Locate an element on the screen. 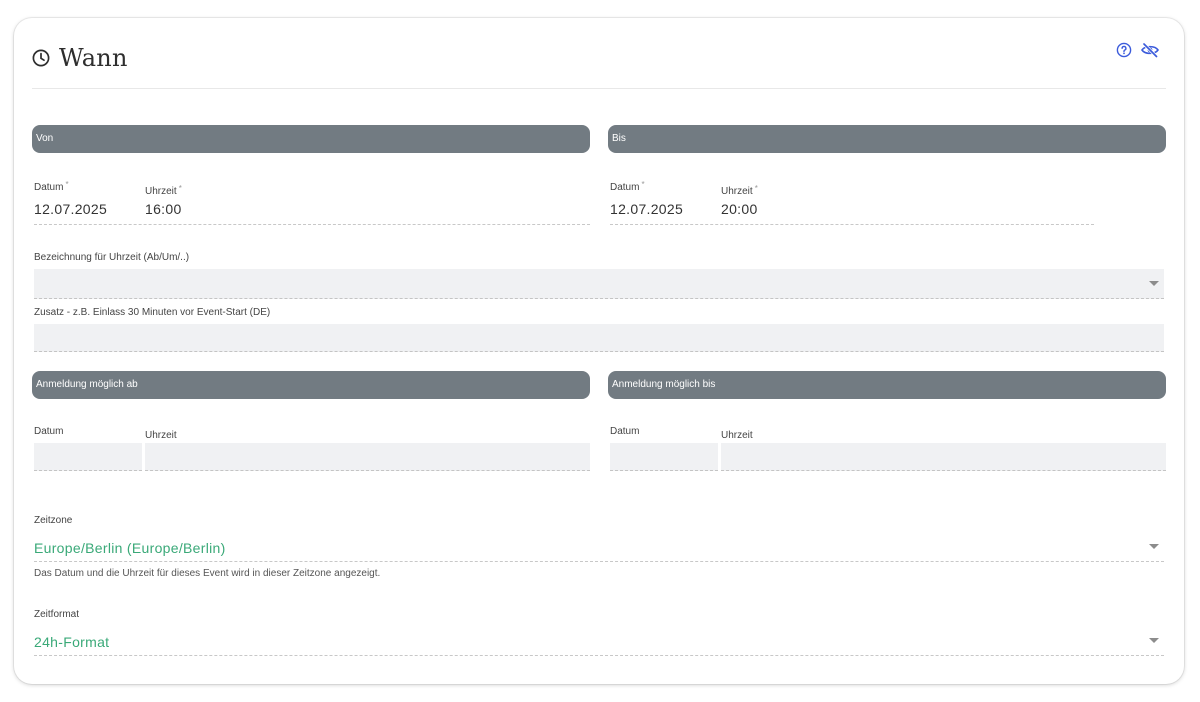 This screenshot has height=702, width=1200. zeitformat-label: Zeitformat is located at coordinates (57, 614).